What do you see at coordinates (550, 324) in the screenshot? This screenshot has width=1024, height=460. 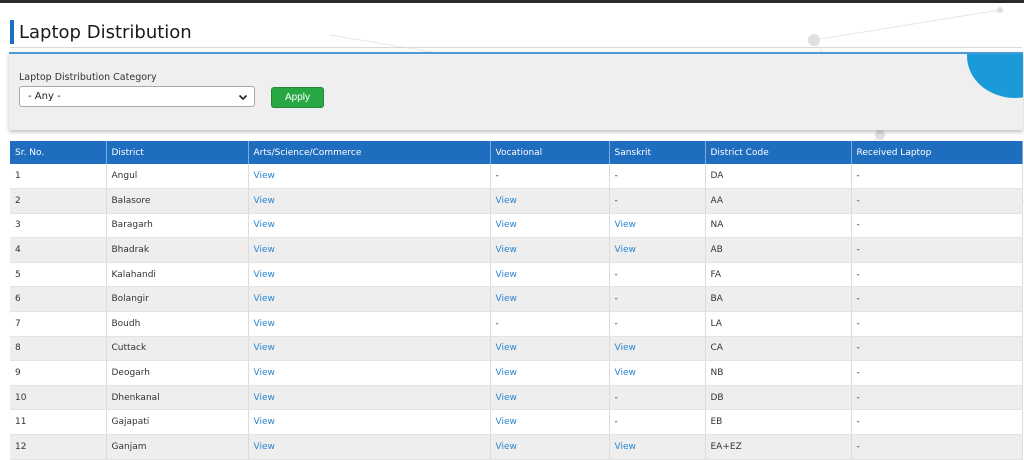 I see `vocational-cell: -` at bounding box center [550, 324].